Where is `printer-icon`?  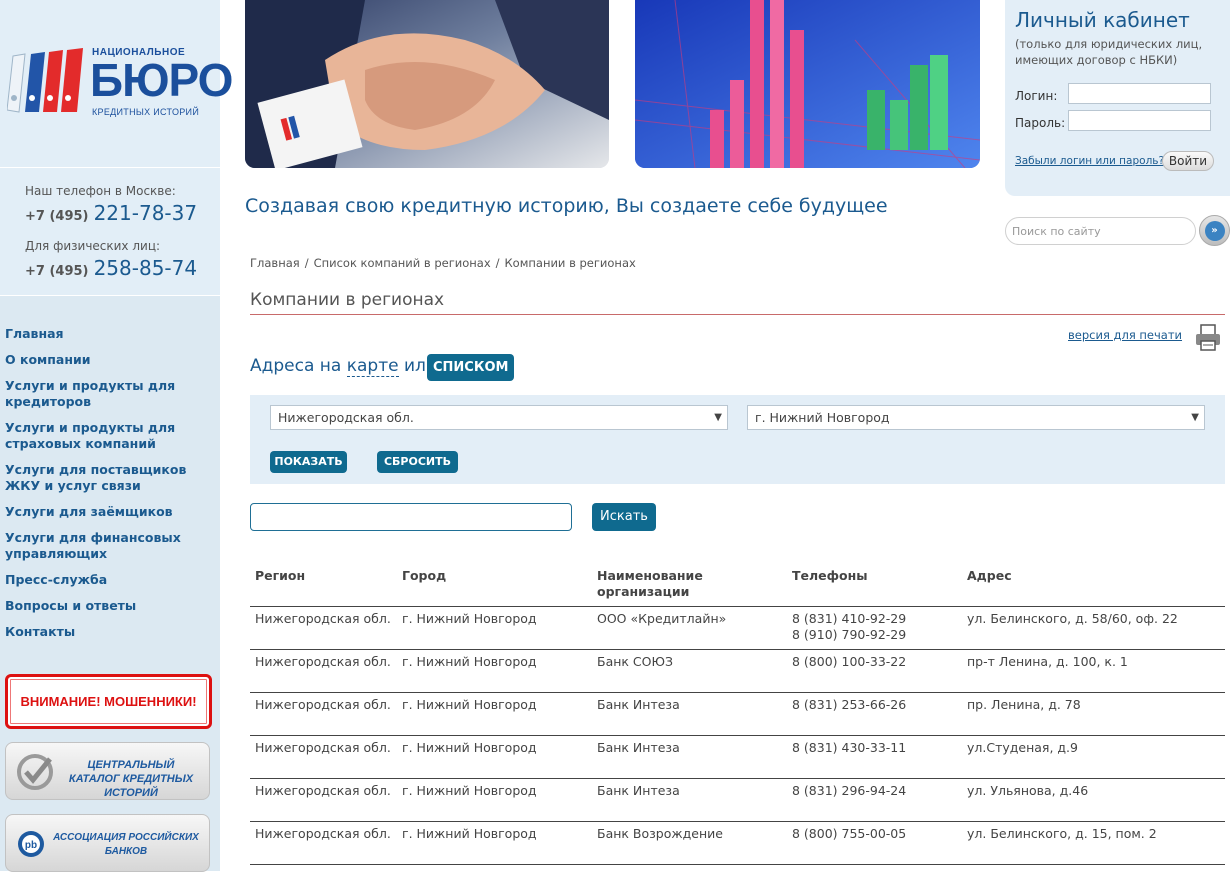 printer-icon is located at coordinates (1208, 337).